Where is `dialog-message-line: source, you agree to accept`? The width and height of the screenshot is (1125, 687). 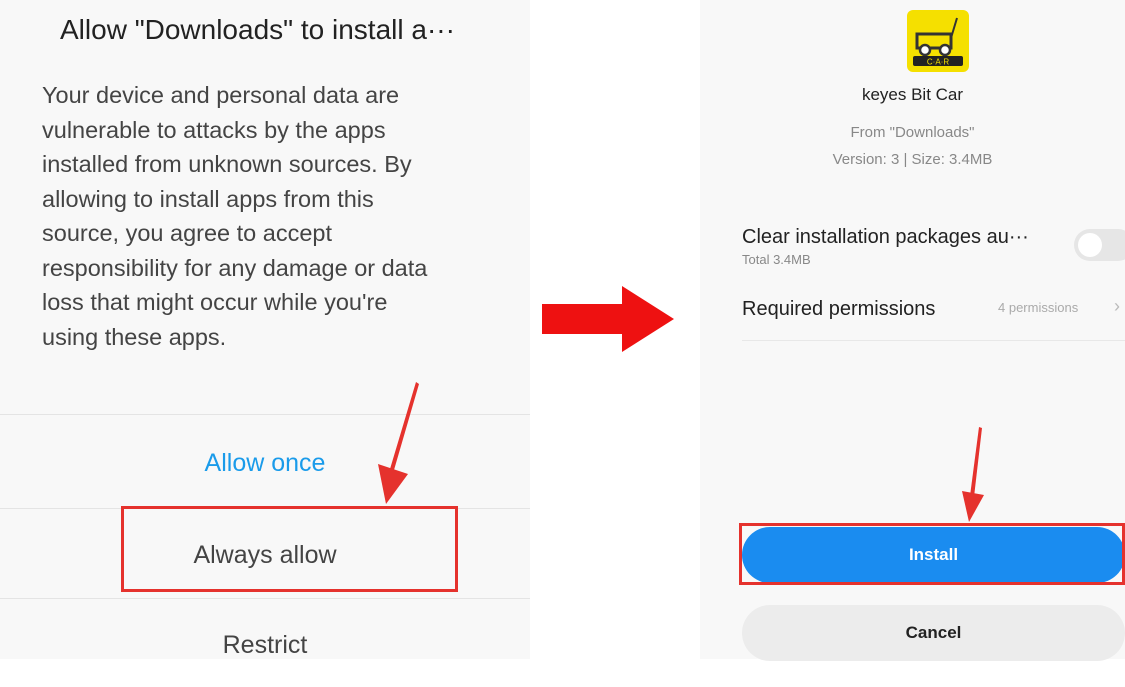
dialog-message-line: source, you agree to accept is located at coordinates (187, 233).